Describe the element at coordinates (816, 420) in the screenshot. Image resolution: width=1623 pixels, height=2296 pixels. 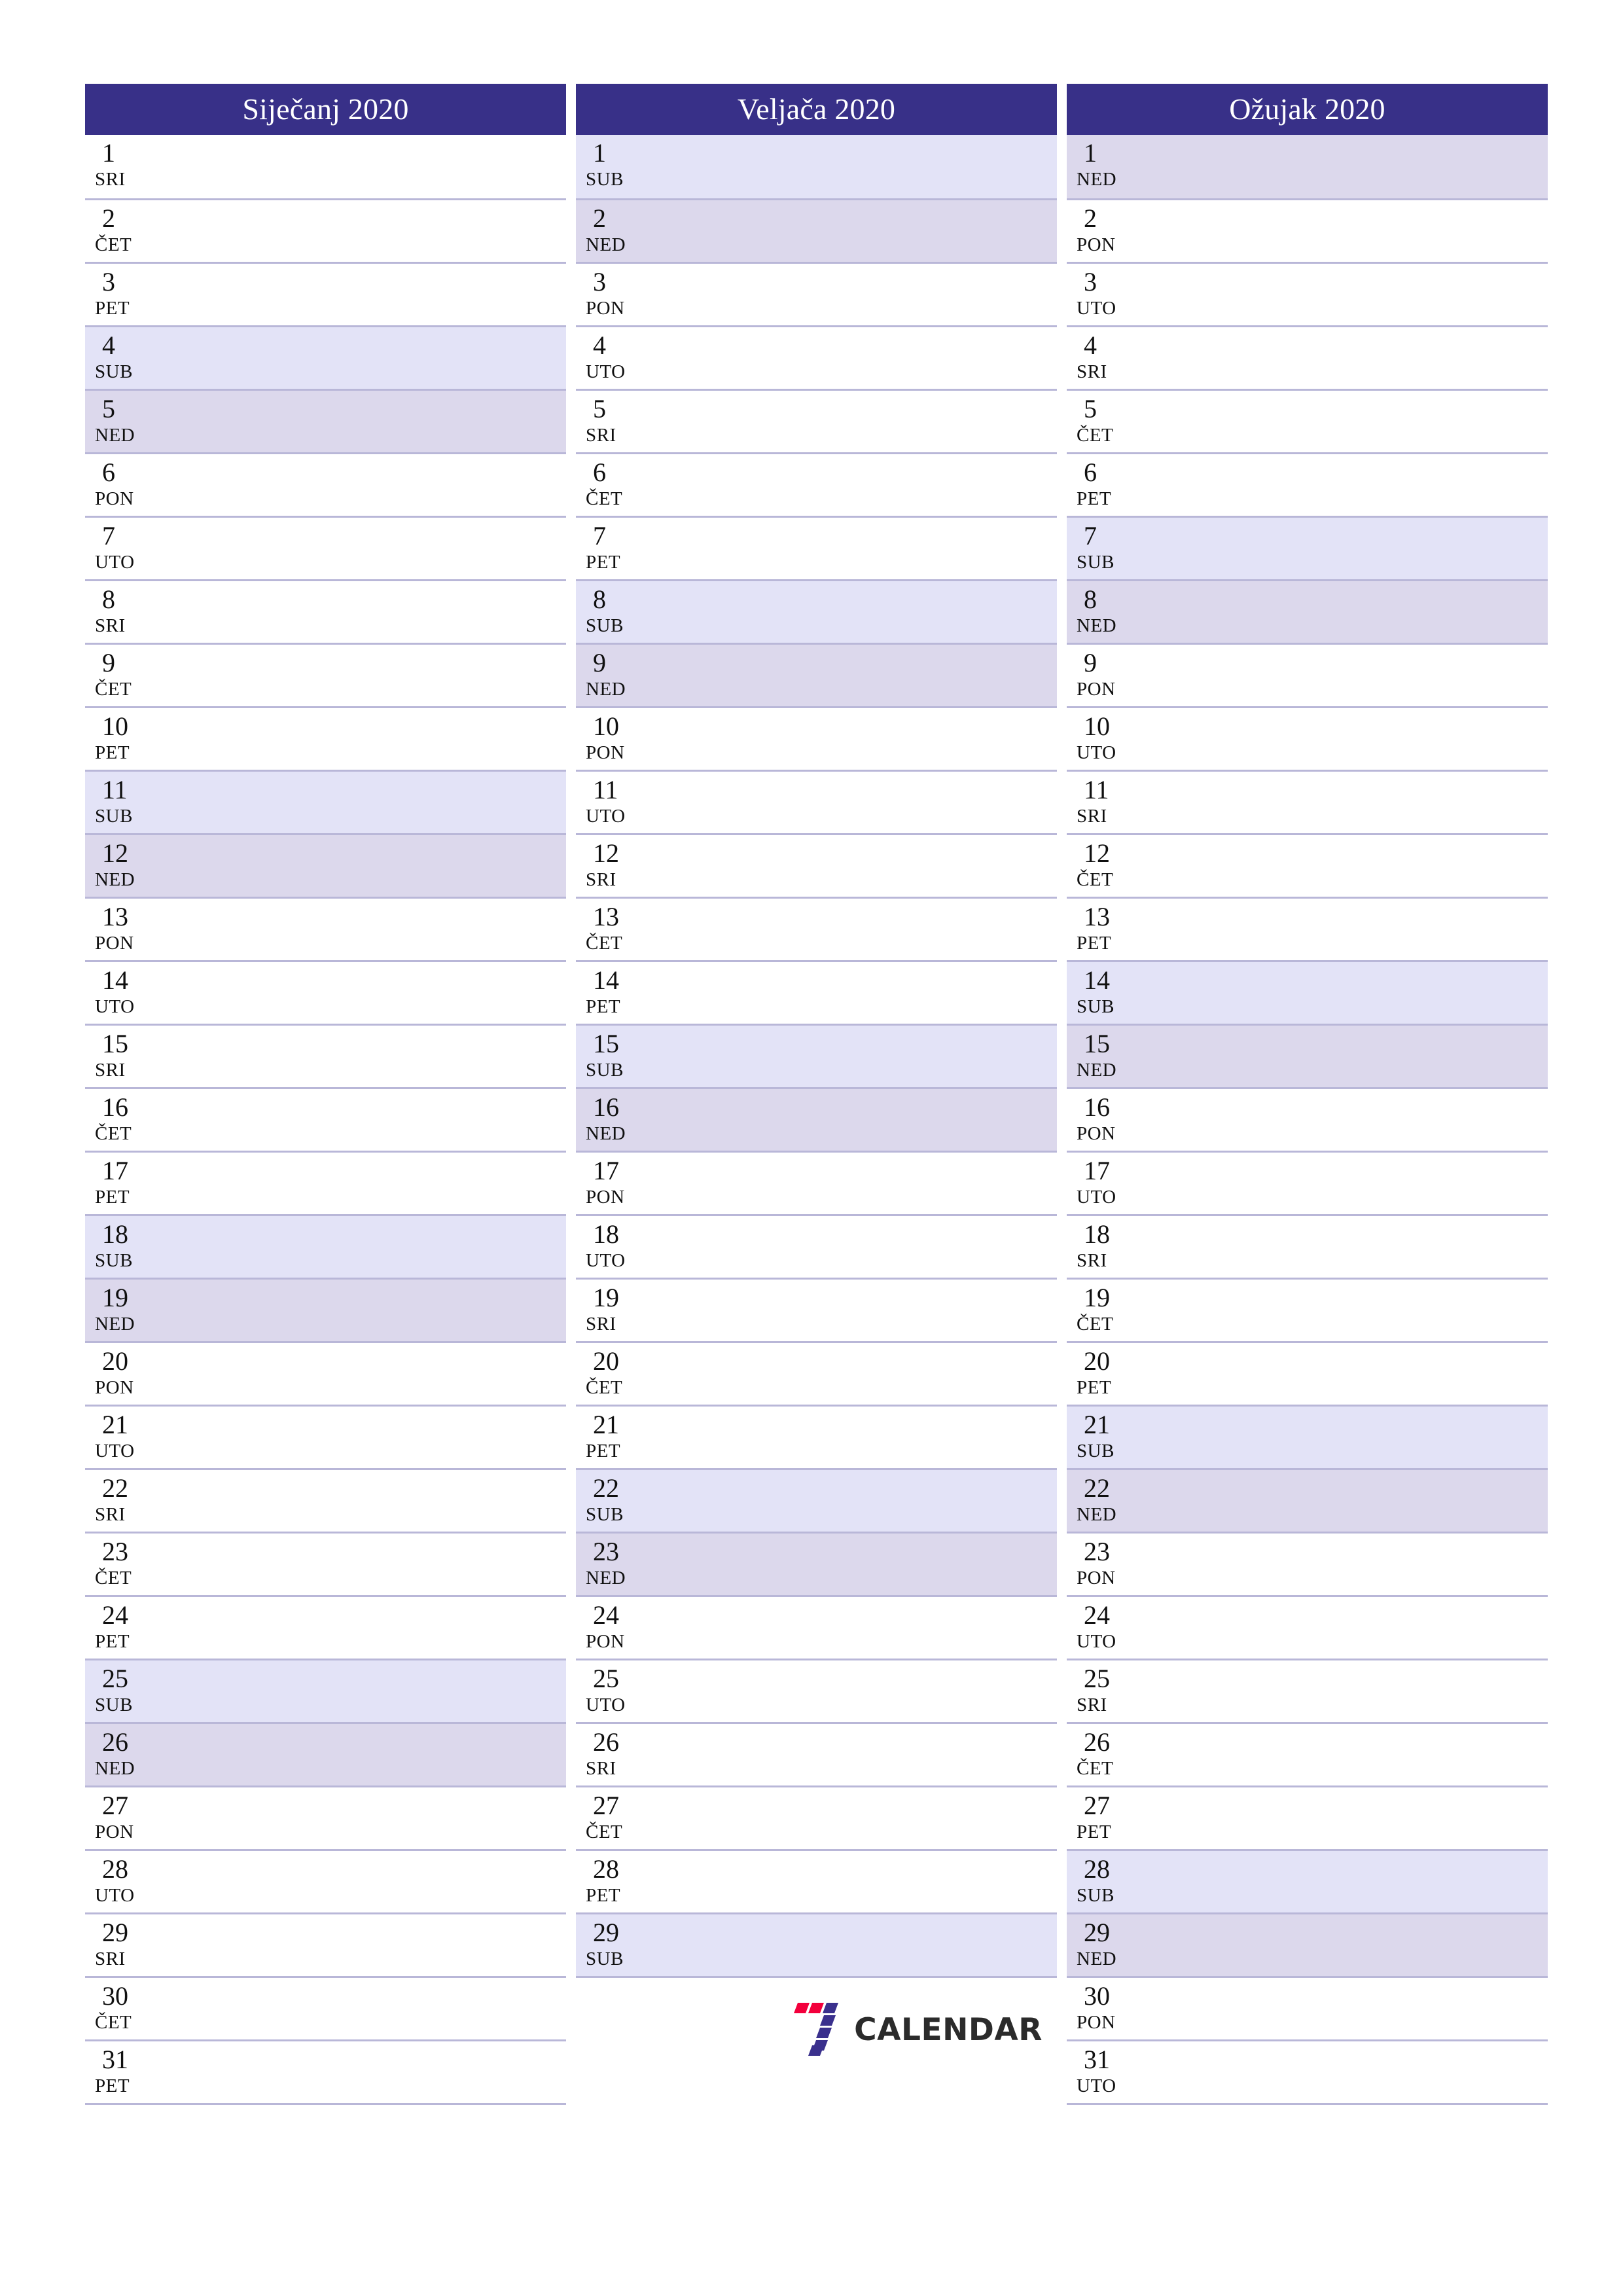
I see `day-row: 5 SRI` at that location.